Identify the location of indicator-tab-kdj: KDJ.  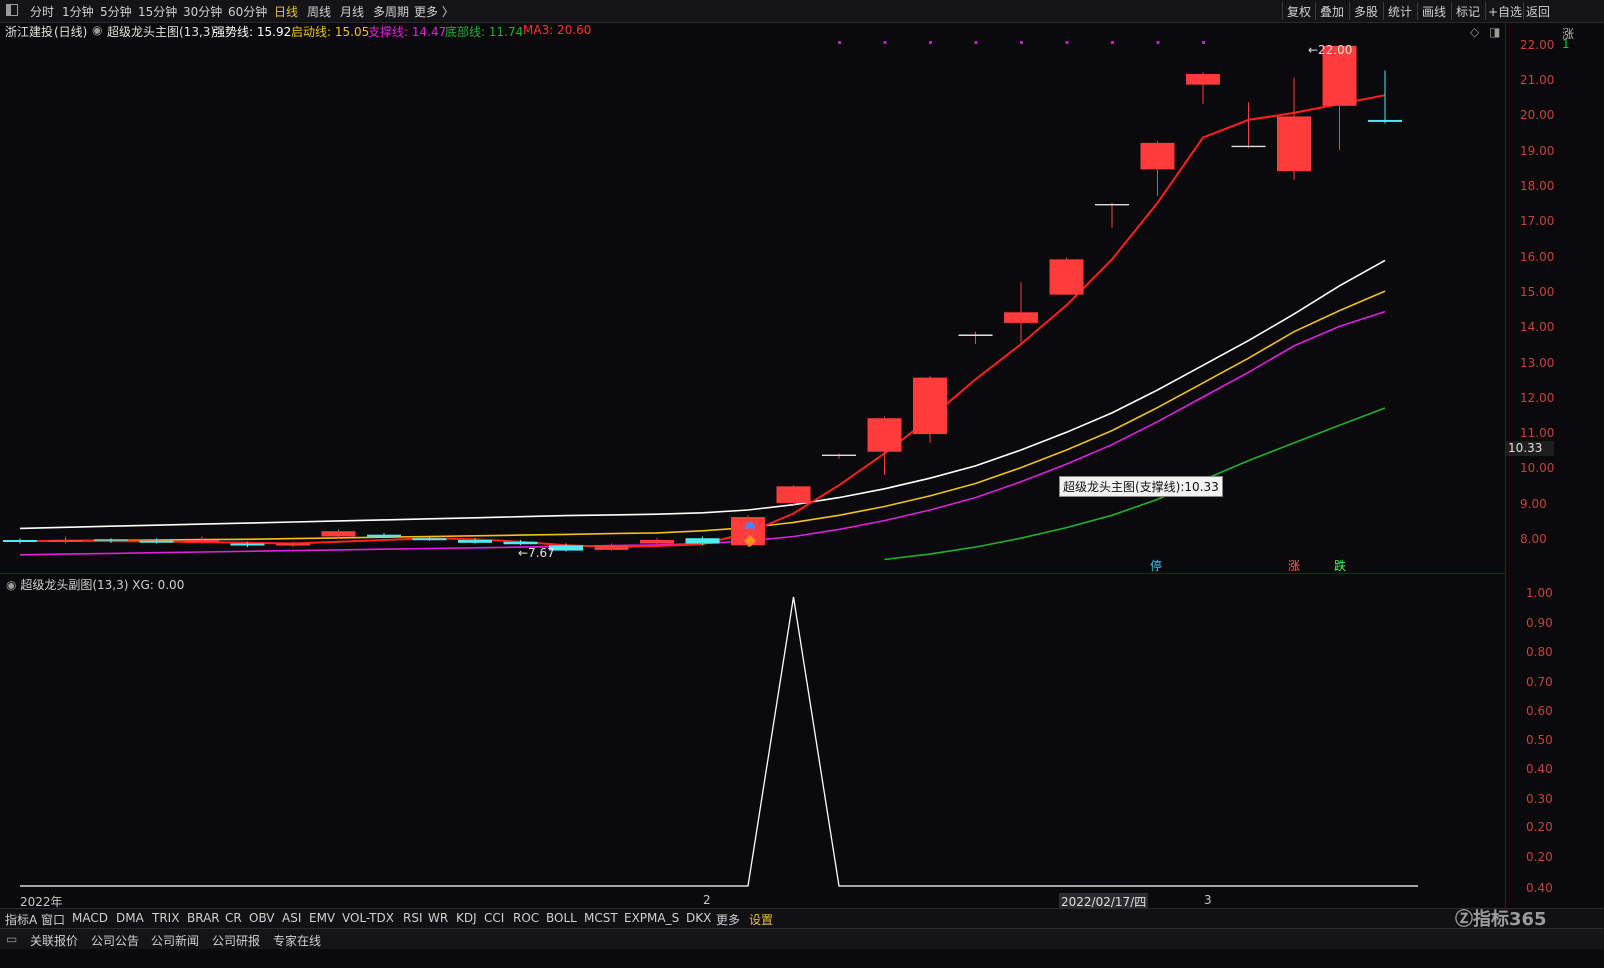
(466, 918).